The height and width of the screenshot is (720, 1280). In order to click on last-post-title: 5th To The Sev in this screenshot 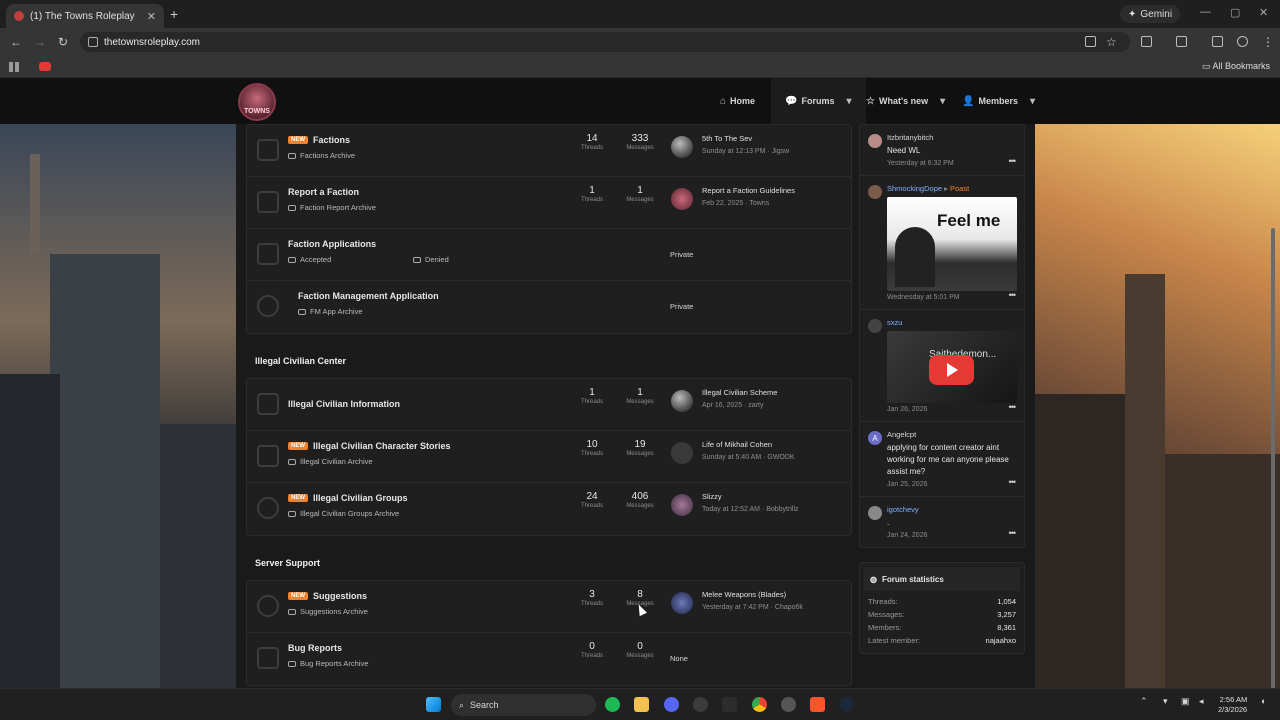, I will do `click(727, 138)`.